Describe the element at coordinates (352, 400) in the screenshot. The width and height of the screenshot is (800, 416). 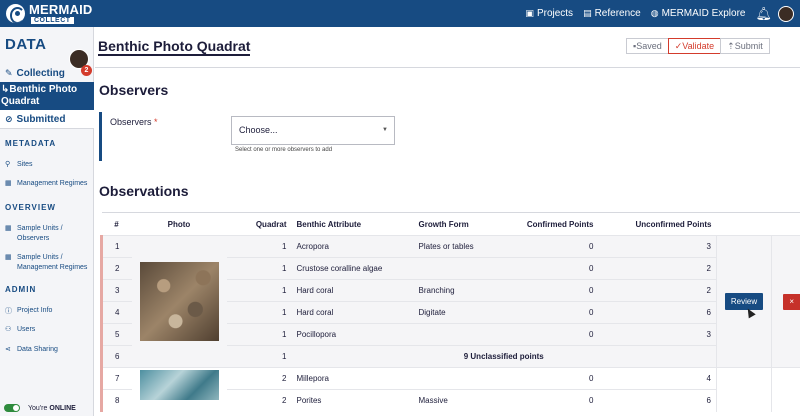
I see `row-attribute: Porites` at that location.